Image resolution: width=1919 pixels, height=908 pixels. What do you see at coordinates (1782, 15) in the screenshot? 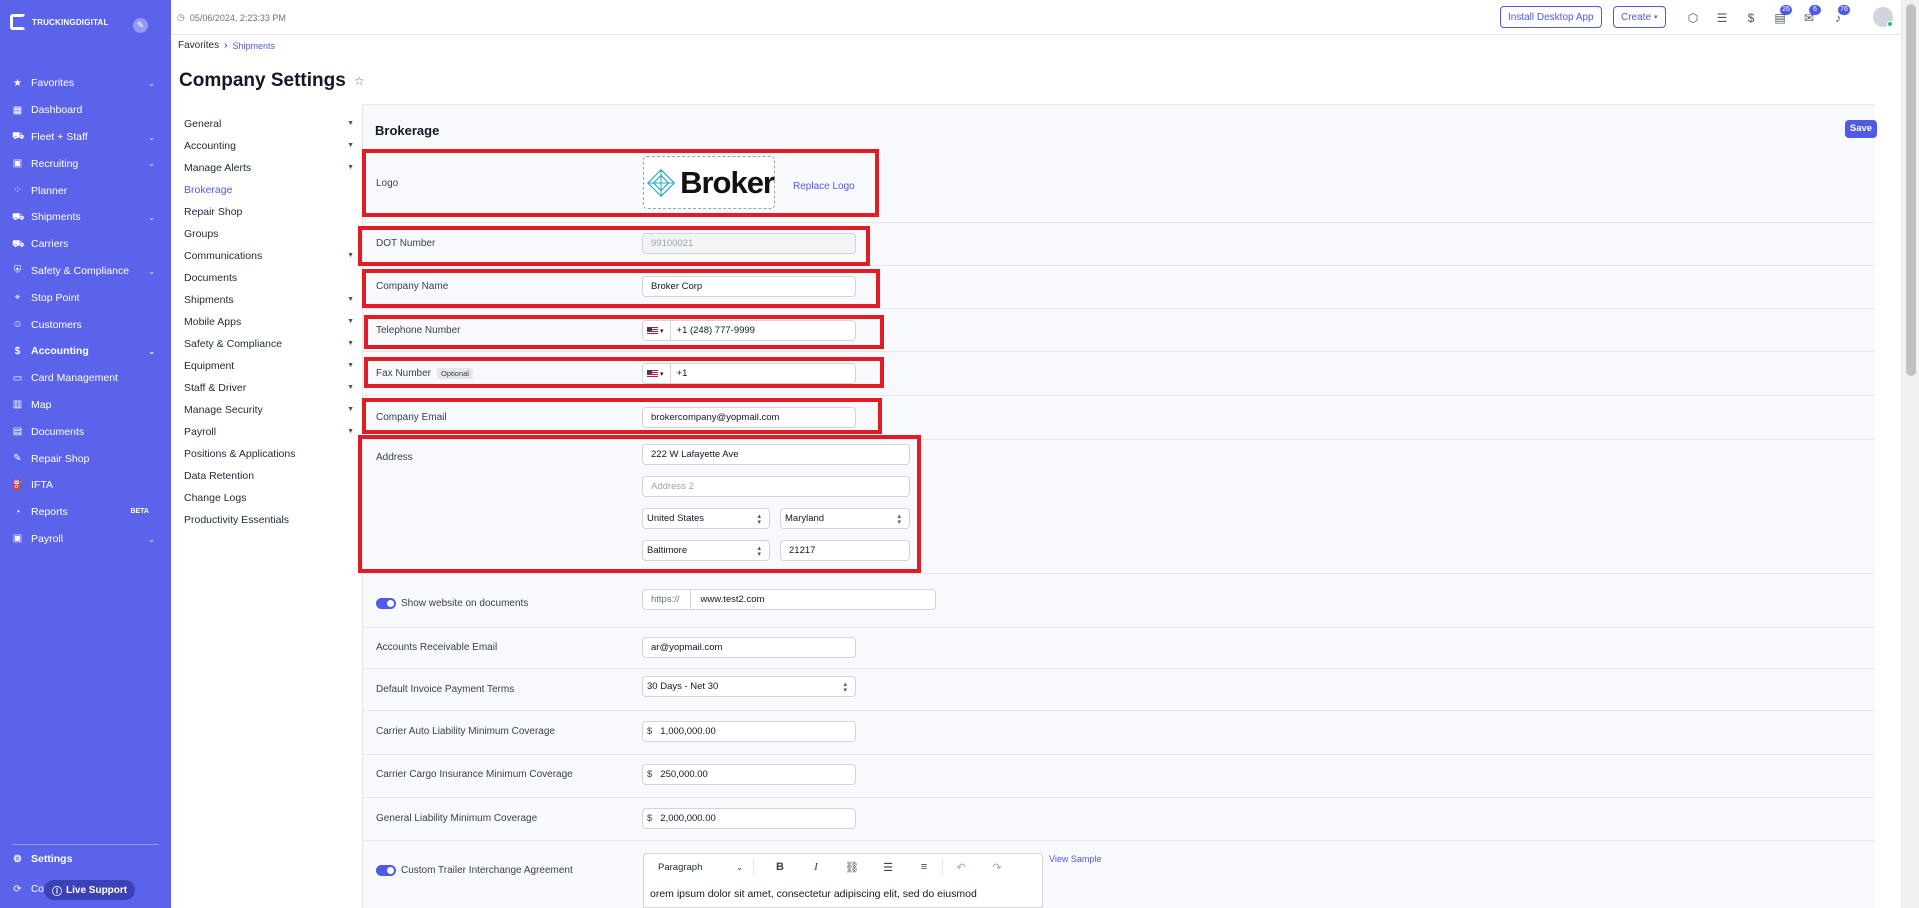
I see `tasks-icon: ▤ 26` at bounding box center [1782, 15].